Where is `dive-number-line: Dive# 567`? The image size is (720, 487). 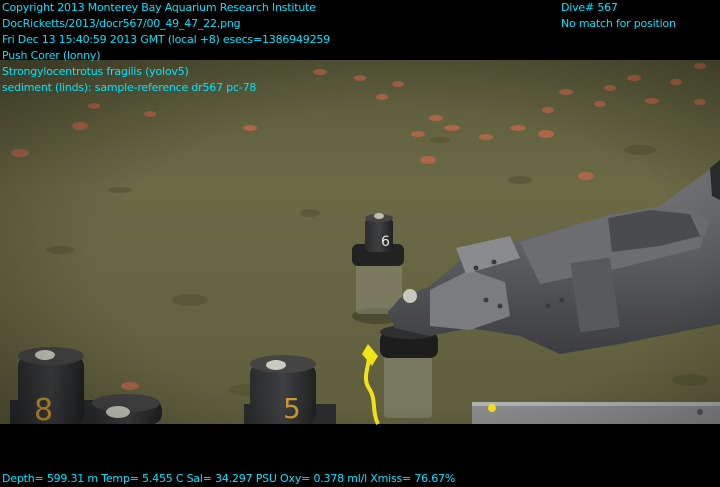
dive-number-line: Dive# 567 is located at coordinates (589, 7).